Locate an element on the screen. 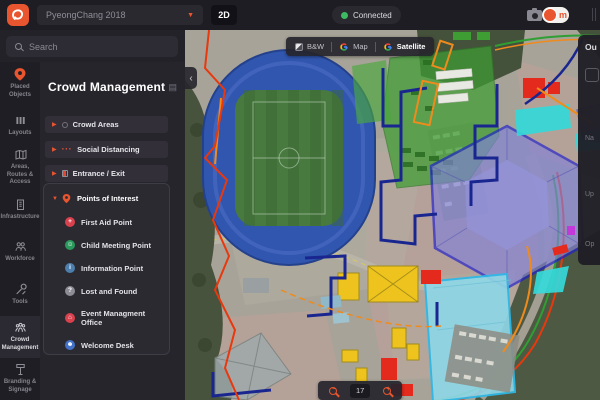 The height and width of the screenshot is (400, 600). panel-collapse-button: ‹ is located at coordinates (191, 78).